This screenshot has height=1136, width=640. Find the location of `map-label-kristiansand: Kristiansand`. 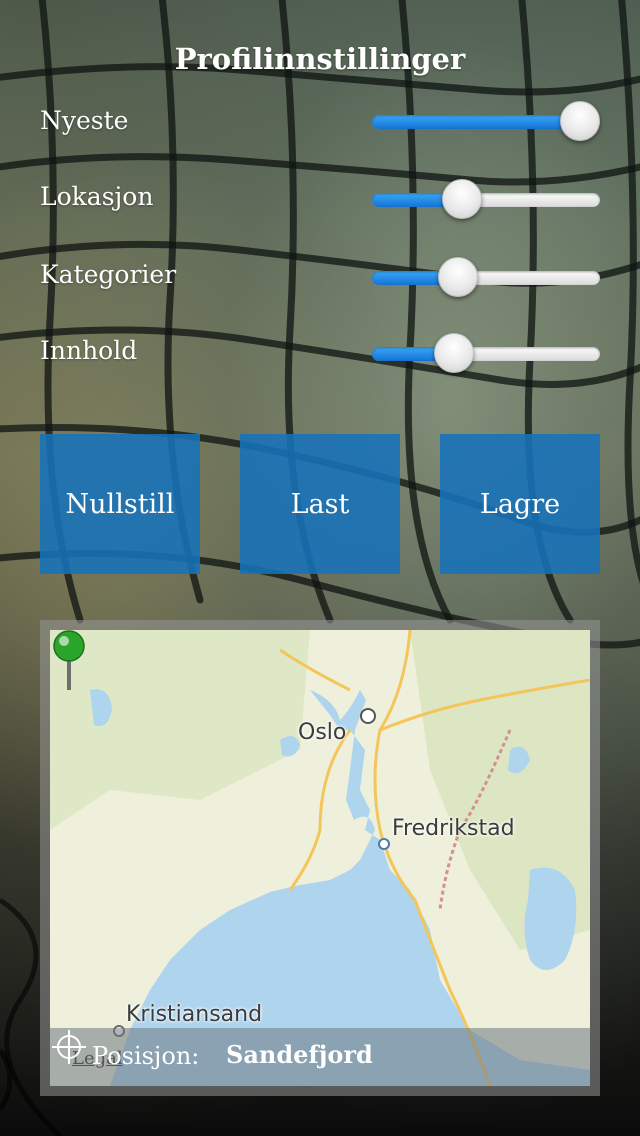

map-label-kristiansand: Kristiansand is located at coordinates (194, 1014).